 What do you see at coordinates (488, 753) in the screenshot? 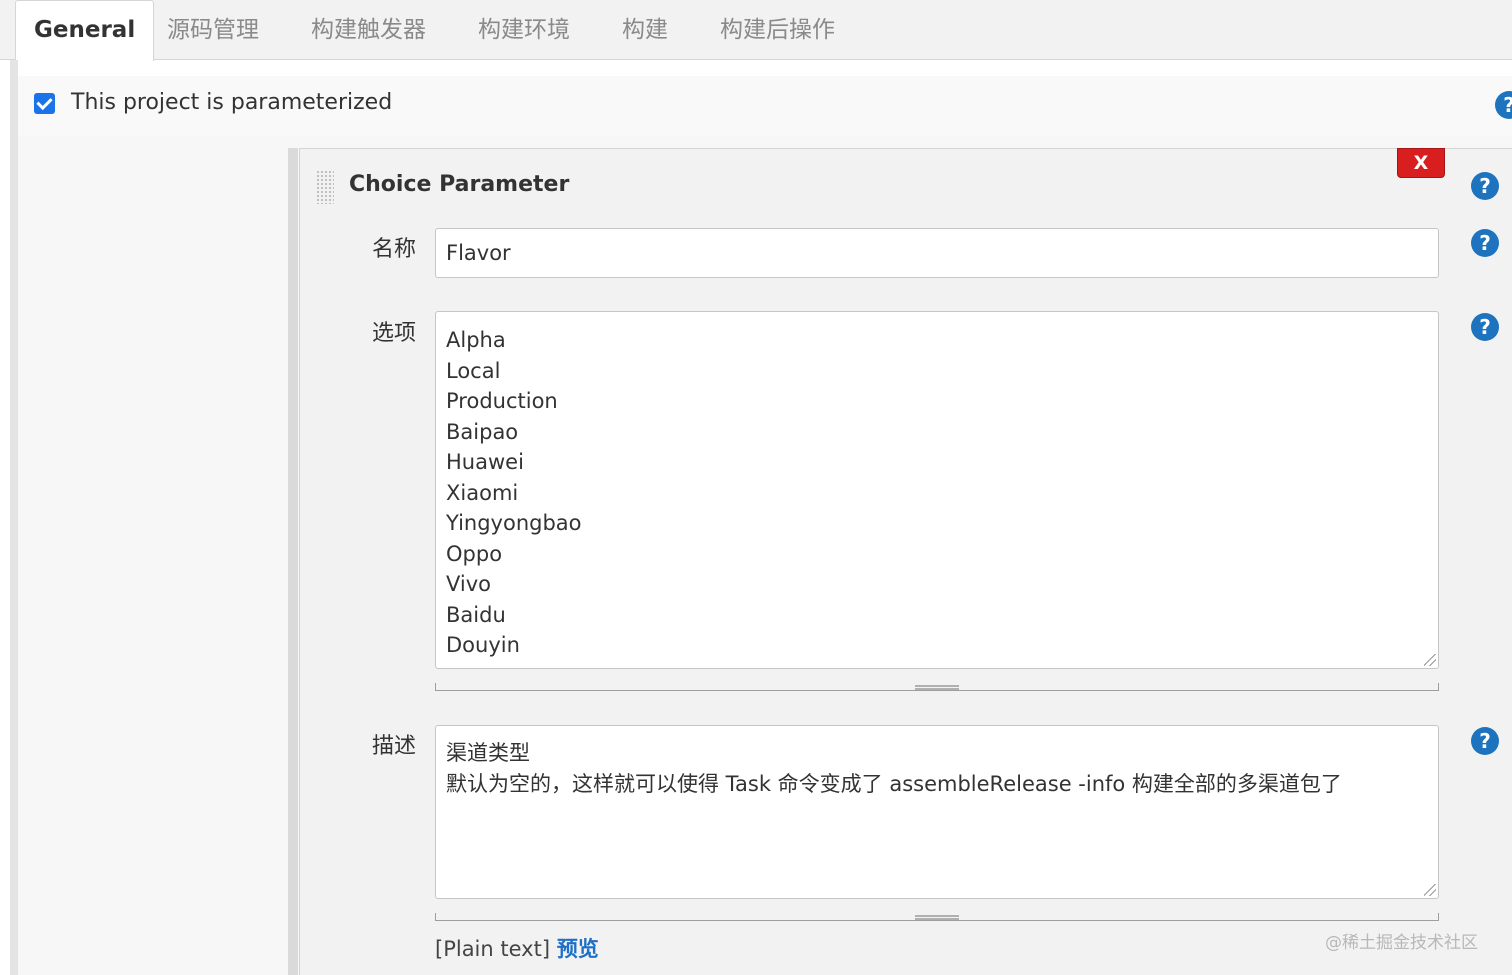
I see `description-line: 渠道类型` at bounding box center [488, 753].